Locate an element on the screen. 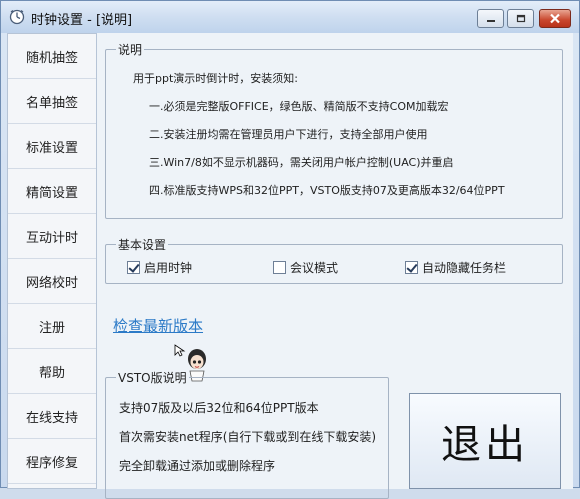 The width and height of the screenshot is (580, 499). sidebar-item-label: 精简设置 is located at coordinates (51, 193).